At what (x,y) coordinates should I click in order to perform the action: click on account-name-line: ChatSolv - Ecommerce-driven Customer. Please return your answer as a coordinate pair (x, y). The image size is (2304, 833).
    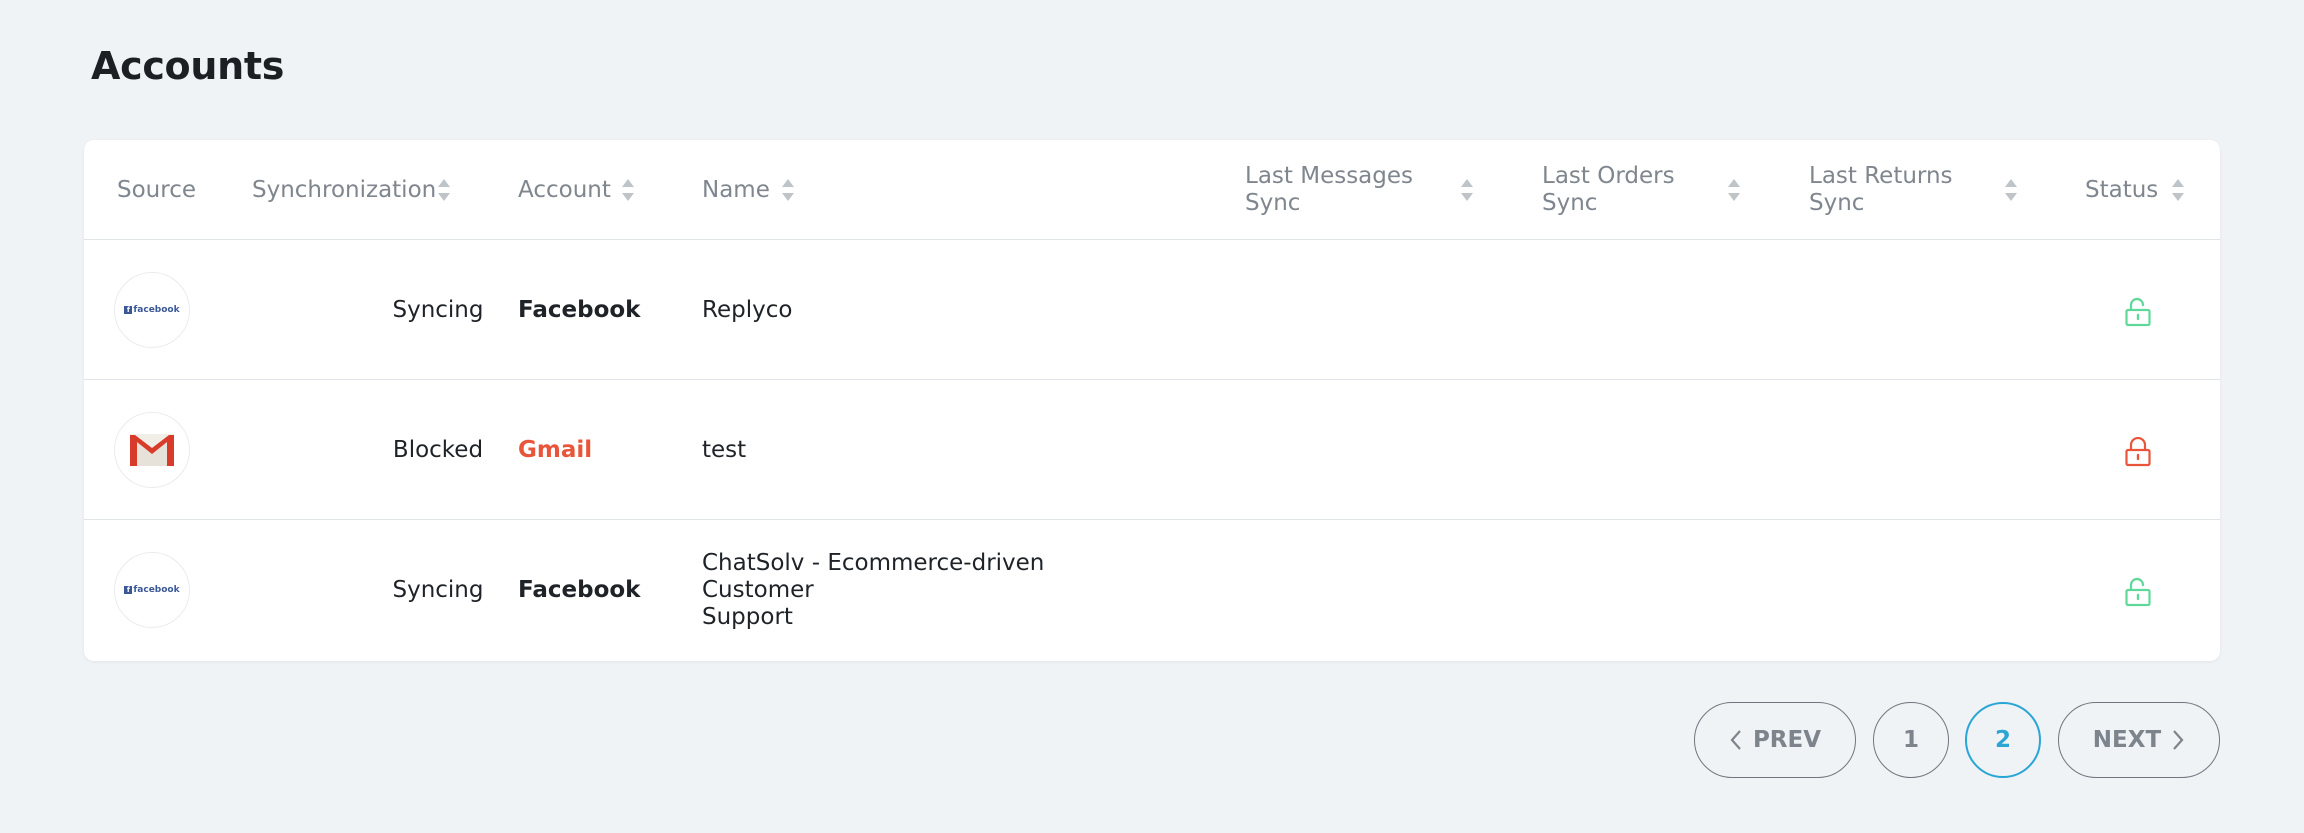
    Looking at the image, I should click on (873, 576).